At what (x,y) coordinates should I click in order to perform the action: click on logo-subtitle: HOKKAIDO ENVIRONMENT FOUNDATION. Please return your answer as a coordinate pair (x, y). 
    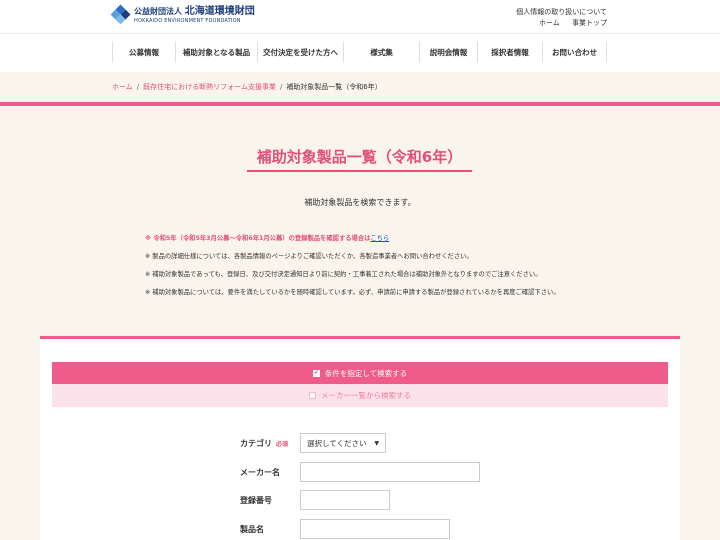
    Looking at the image, I should click on (187, 20).